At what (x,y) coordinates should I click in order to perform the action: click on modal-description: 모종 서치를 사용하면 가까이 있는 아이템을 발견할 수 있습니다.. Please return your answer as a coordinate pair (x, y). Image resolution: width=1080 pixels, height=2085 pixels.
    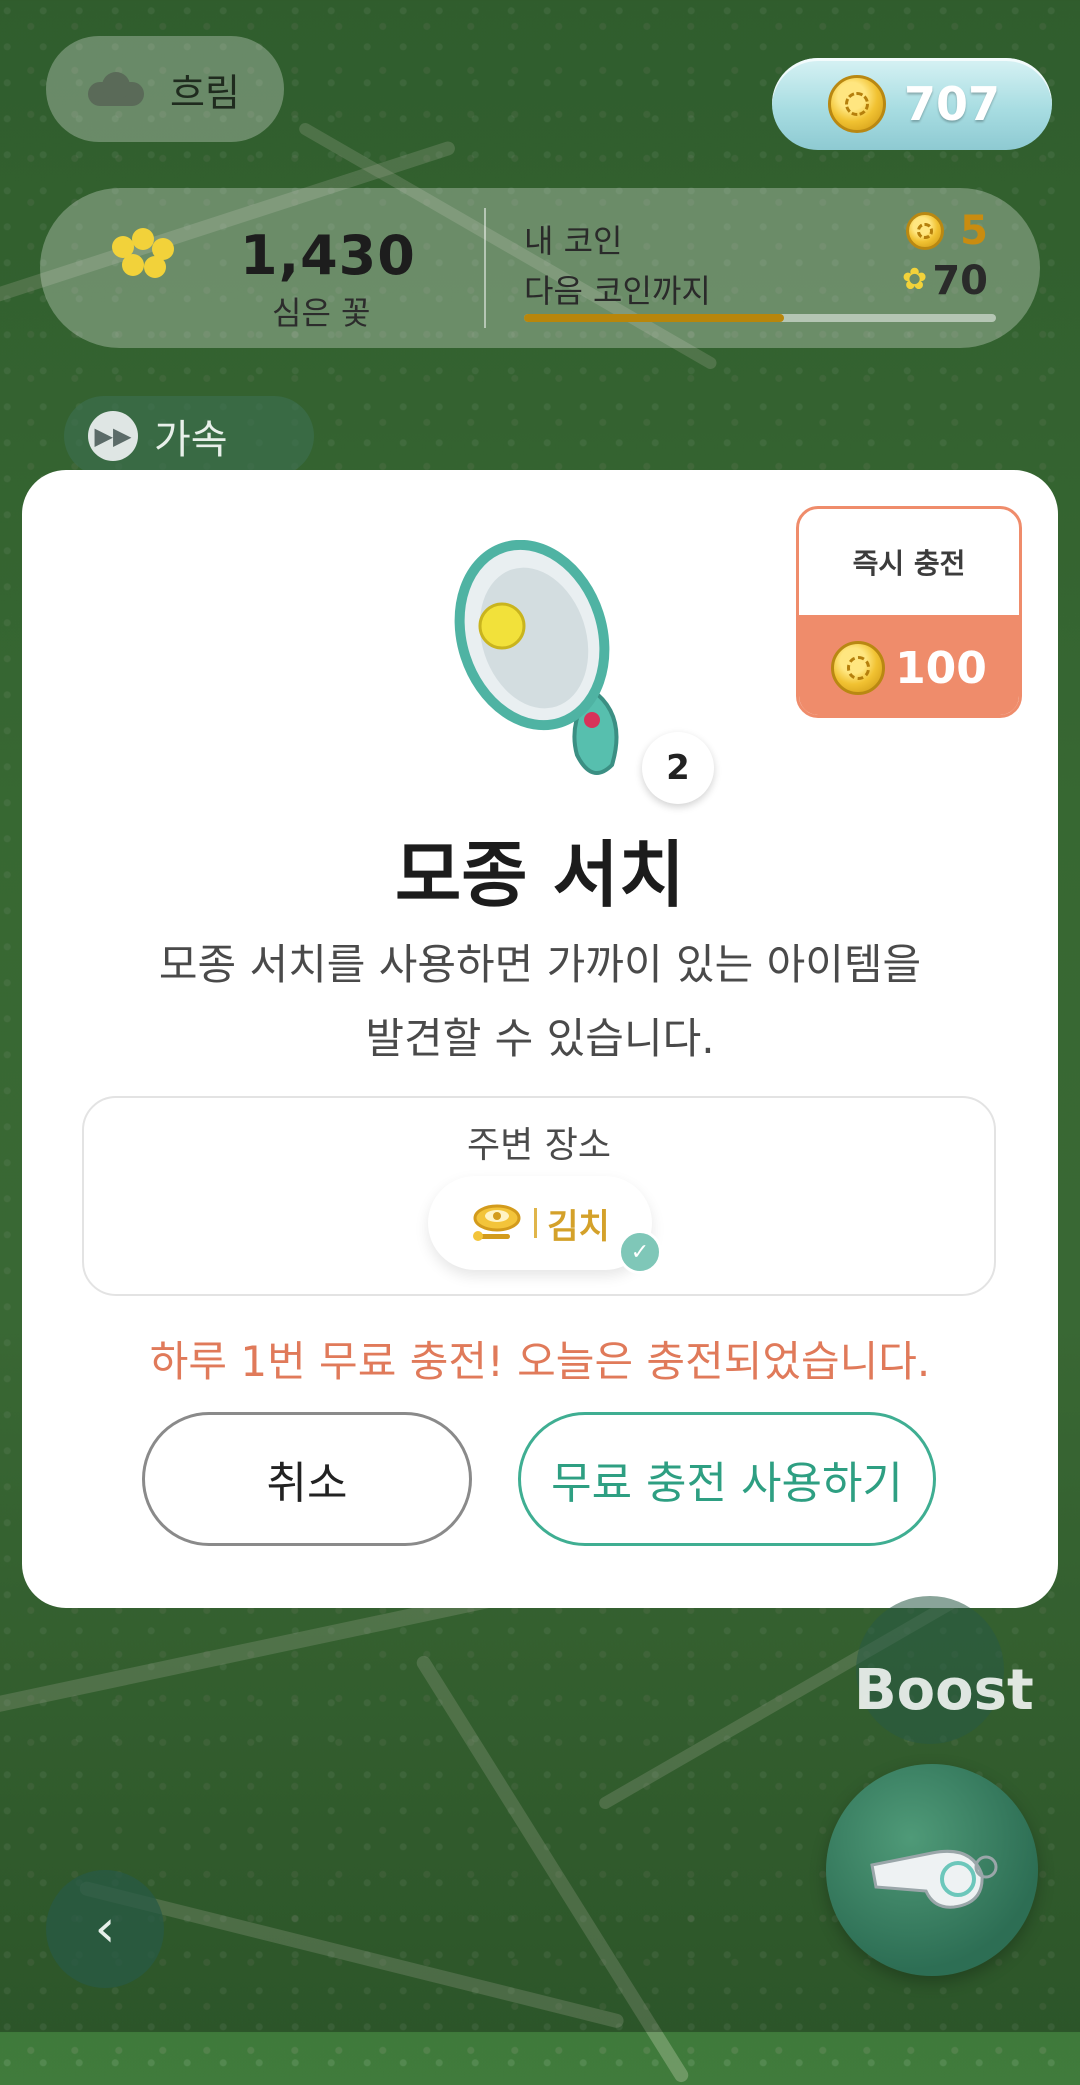
    Looking at the image, I should click on (540, 1002).